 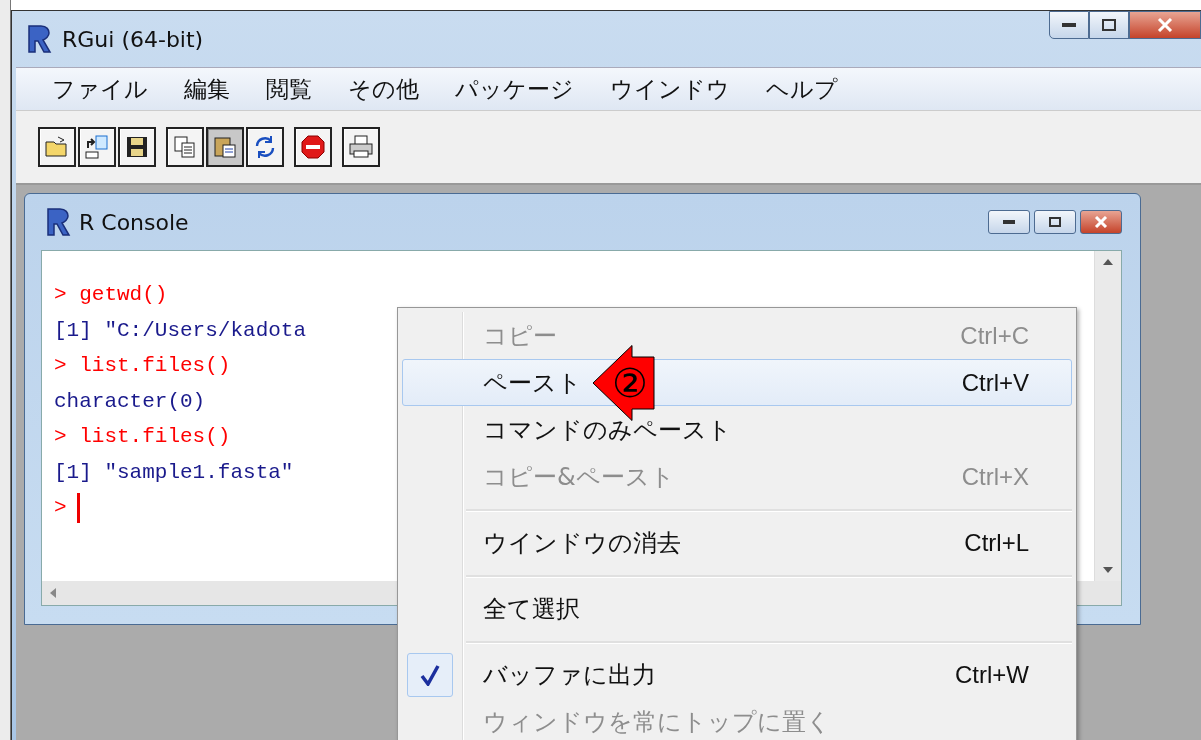 What do you see at coordinates (207, 89) in the screenshot?
I see `menu-item: 編集` at bounding box center [207, 89].